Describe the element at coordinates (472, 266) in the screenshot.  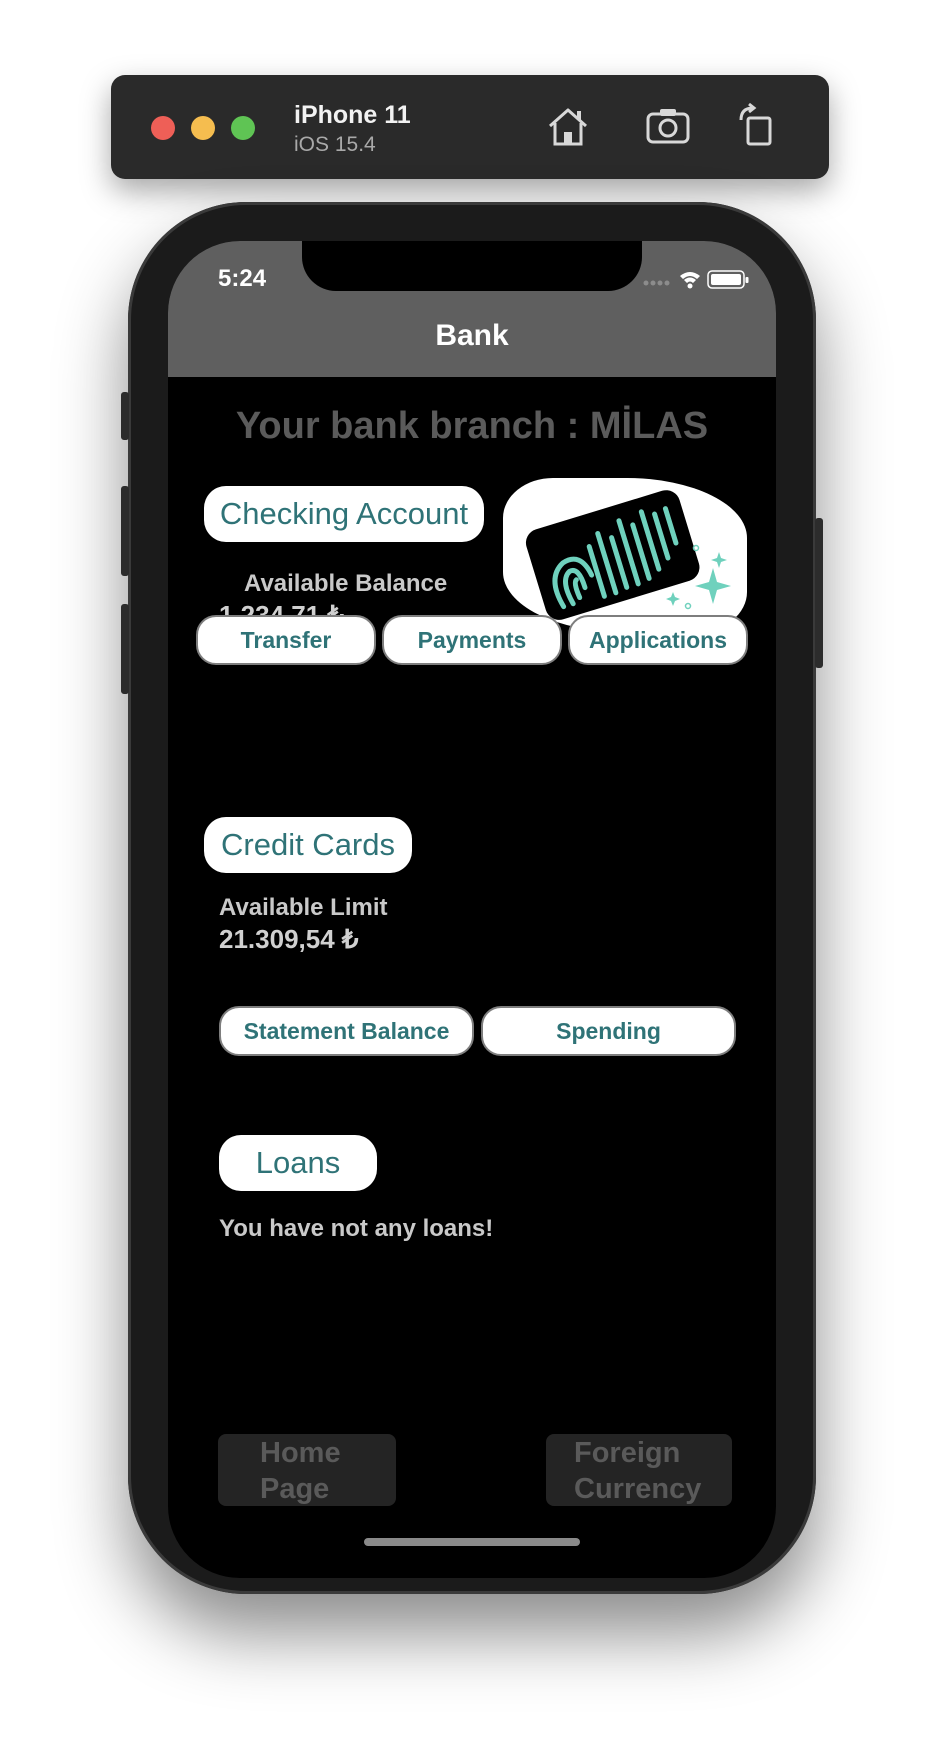
I see `notch` at that location.